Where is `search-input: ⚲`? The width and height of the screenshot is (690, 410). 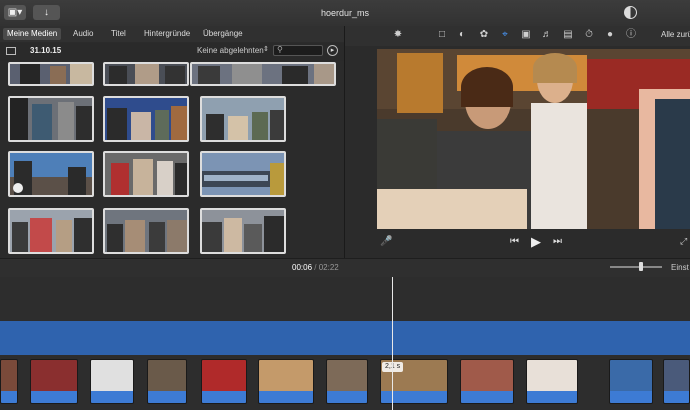 search-input: ⚲ is located at coordinates (298, 50).